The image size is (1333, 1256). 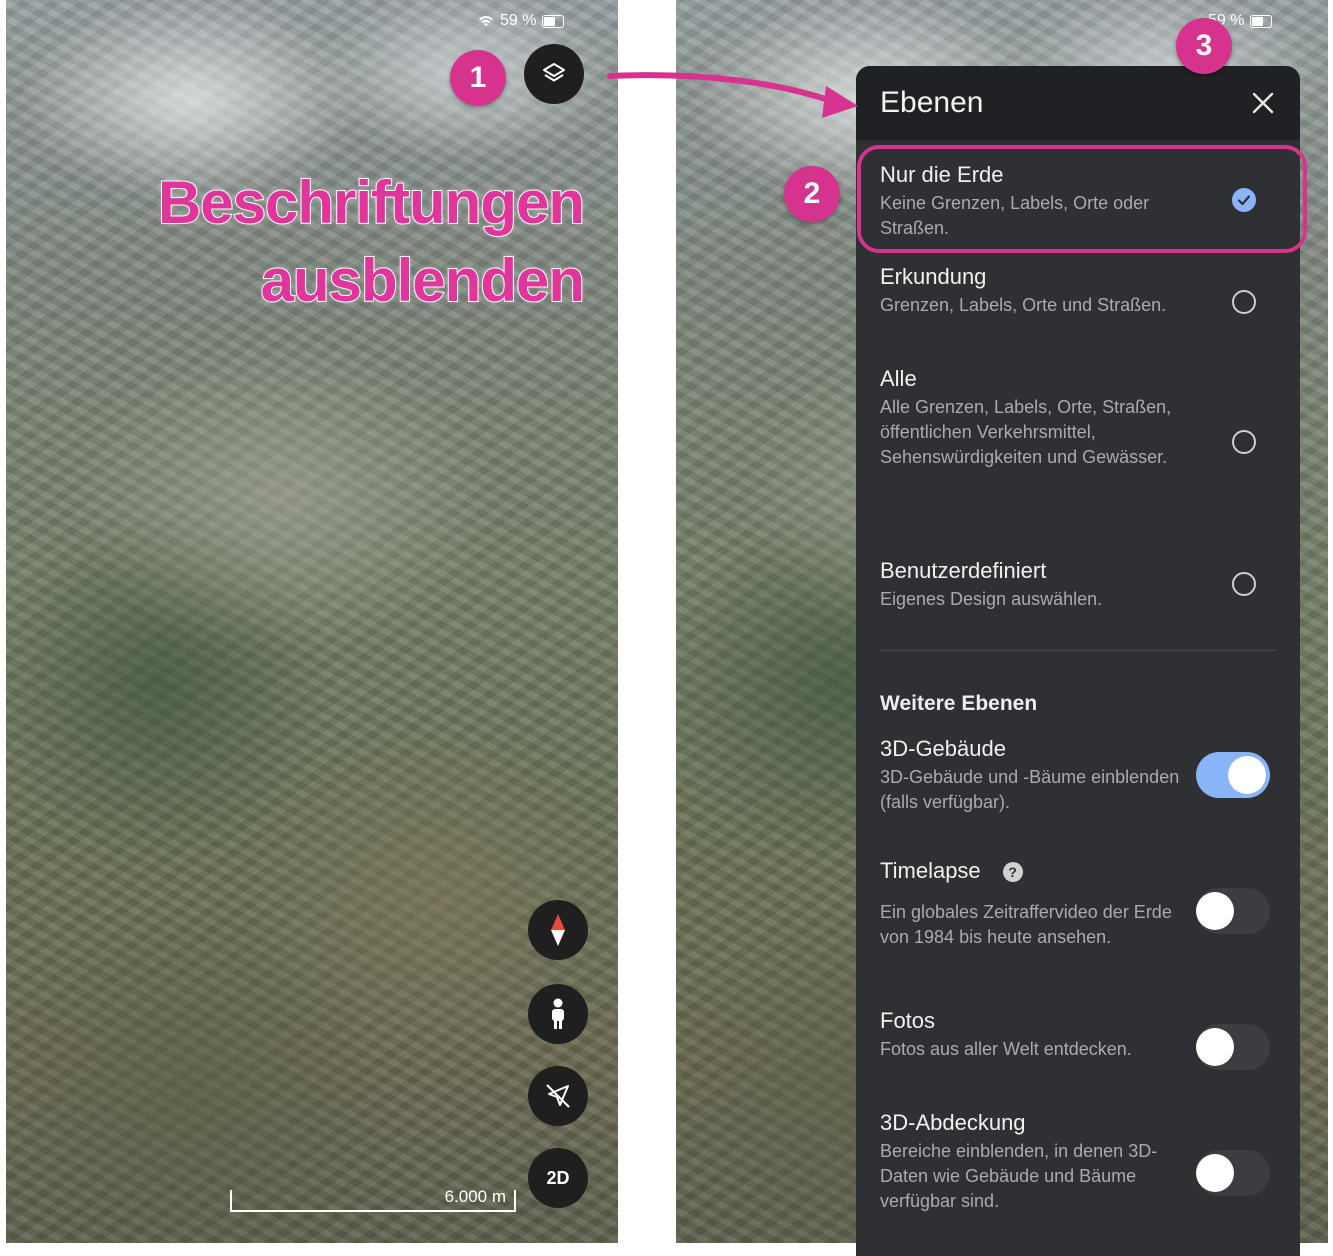 What do you see at coordinates (812, 194) in the screenshot?
I see `callout-2: 2` at bounding box center [812, 194].